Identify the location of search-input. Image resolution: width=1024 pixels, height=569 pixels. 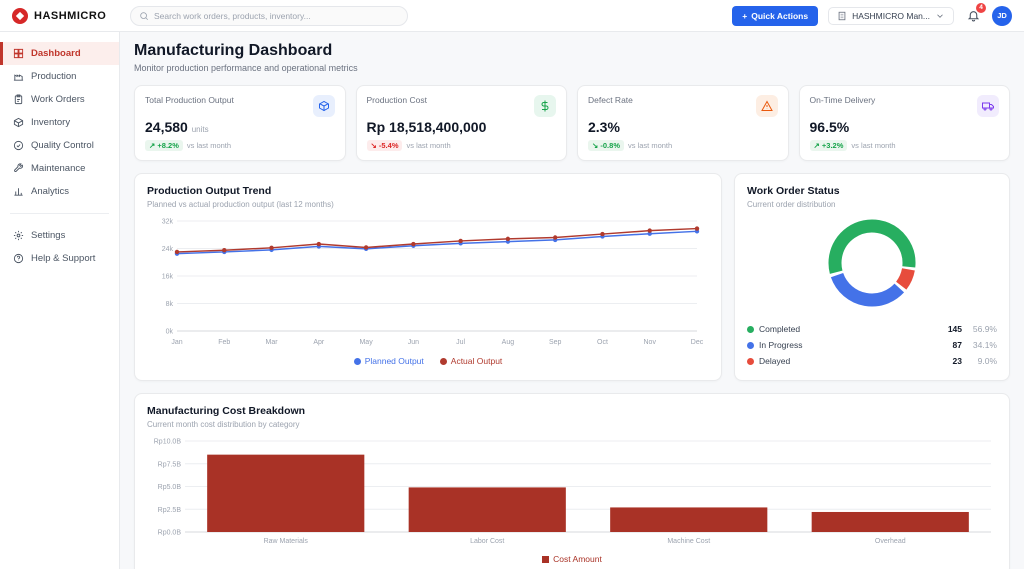
(276, 15).